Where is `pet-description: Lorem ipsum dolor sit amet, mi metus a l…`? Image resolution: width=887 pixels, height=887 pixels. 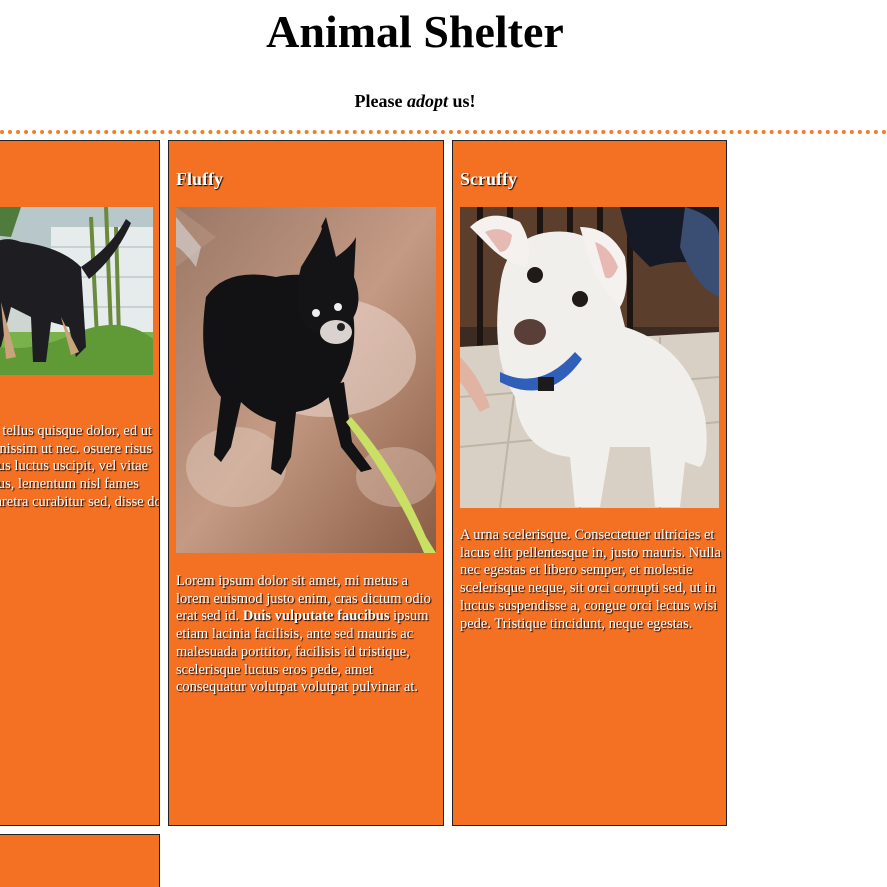
pet-description: Lorem ipsum dolor sit amet, mi metus a l… is located at coordinates (307, 635).